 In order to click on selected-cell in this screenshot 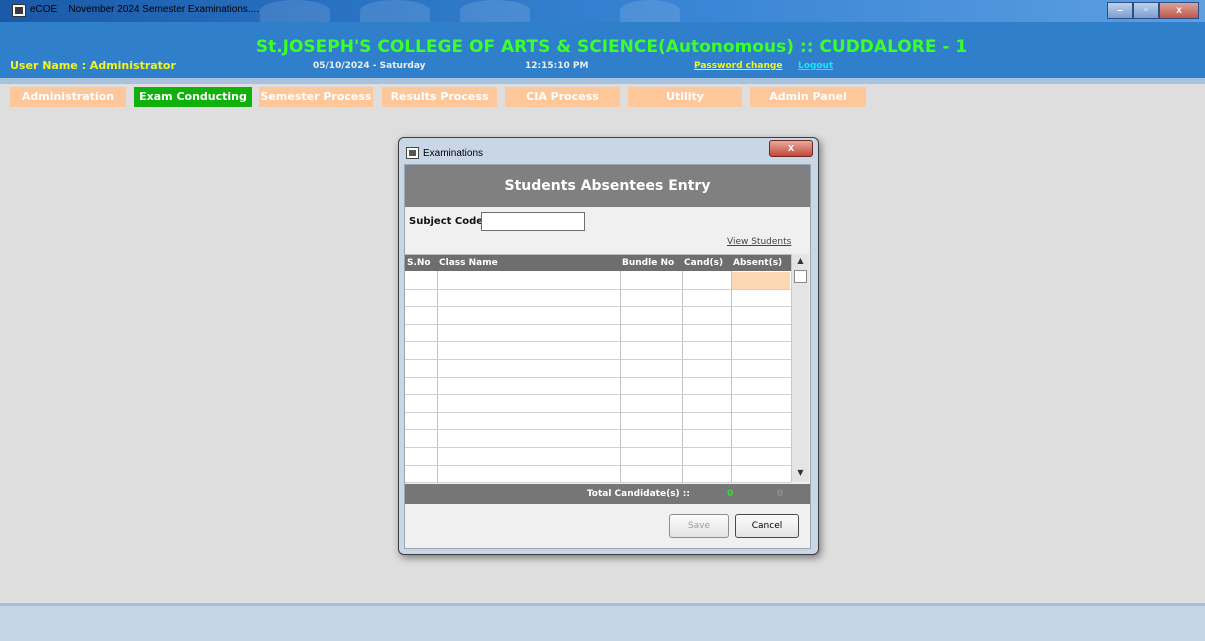, I will do `click(760, 280)`.